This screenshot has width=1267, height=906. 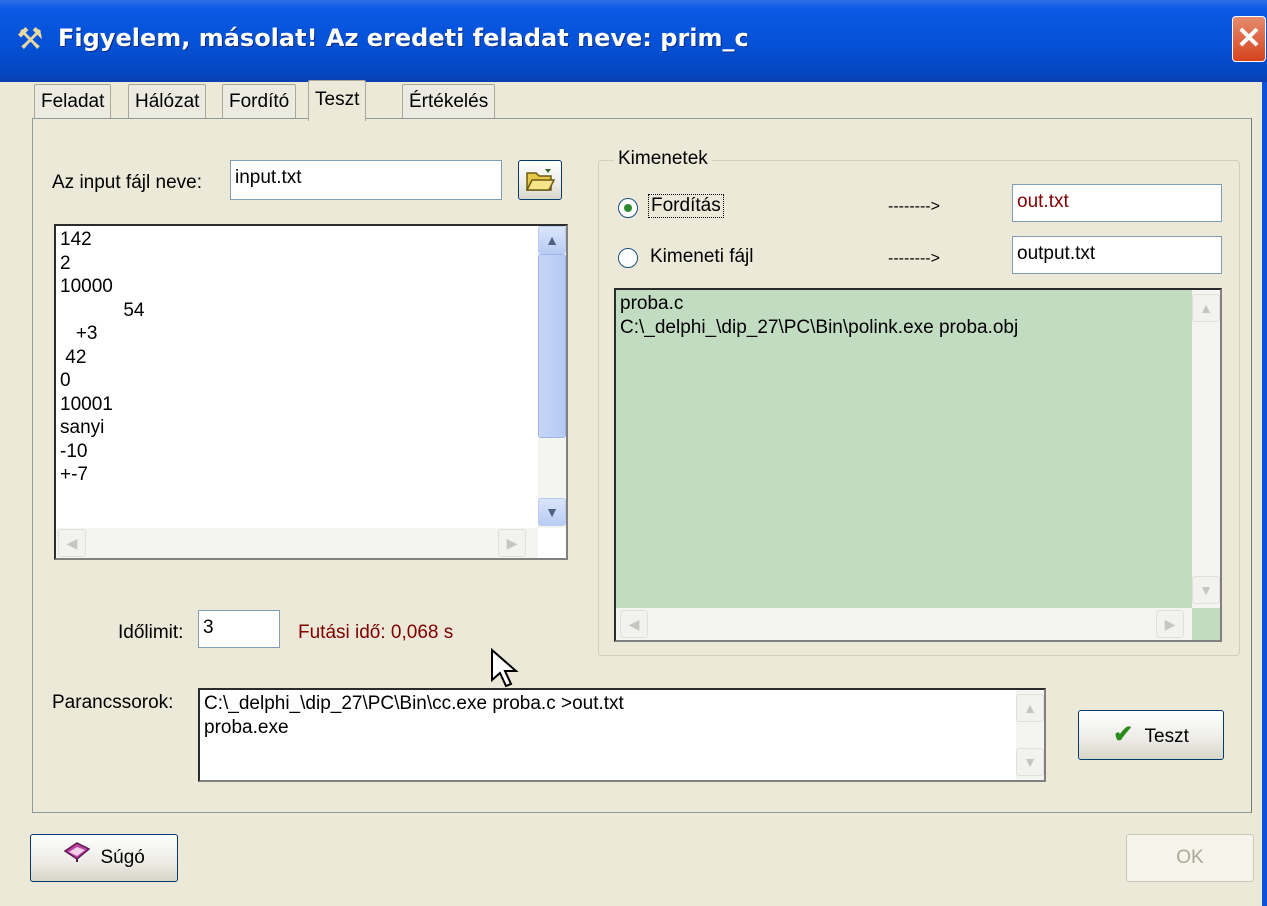 I want to click on tab-ertekeles: Értékelés, so click(x=449, y=101).